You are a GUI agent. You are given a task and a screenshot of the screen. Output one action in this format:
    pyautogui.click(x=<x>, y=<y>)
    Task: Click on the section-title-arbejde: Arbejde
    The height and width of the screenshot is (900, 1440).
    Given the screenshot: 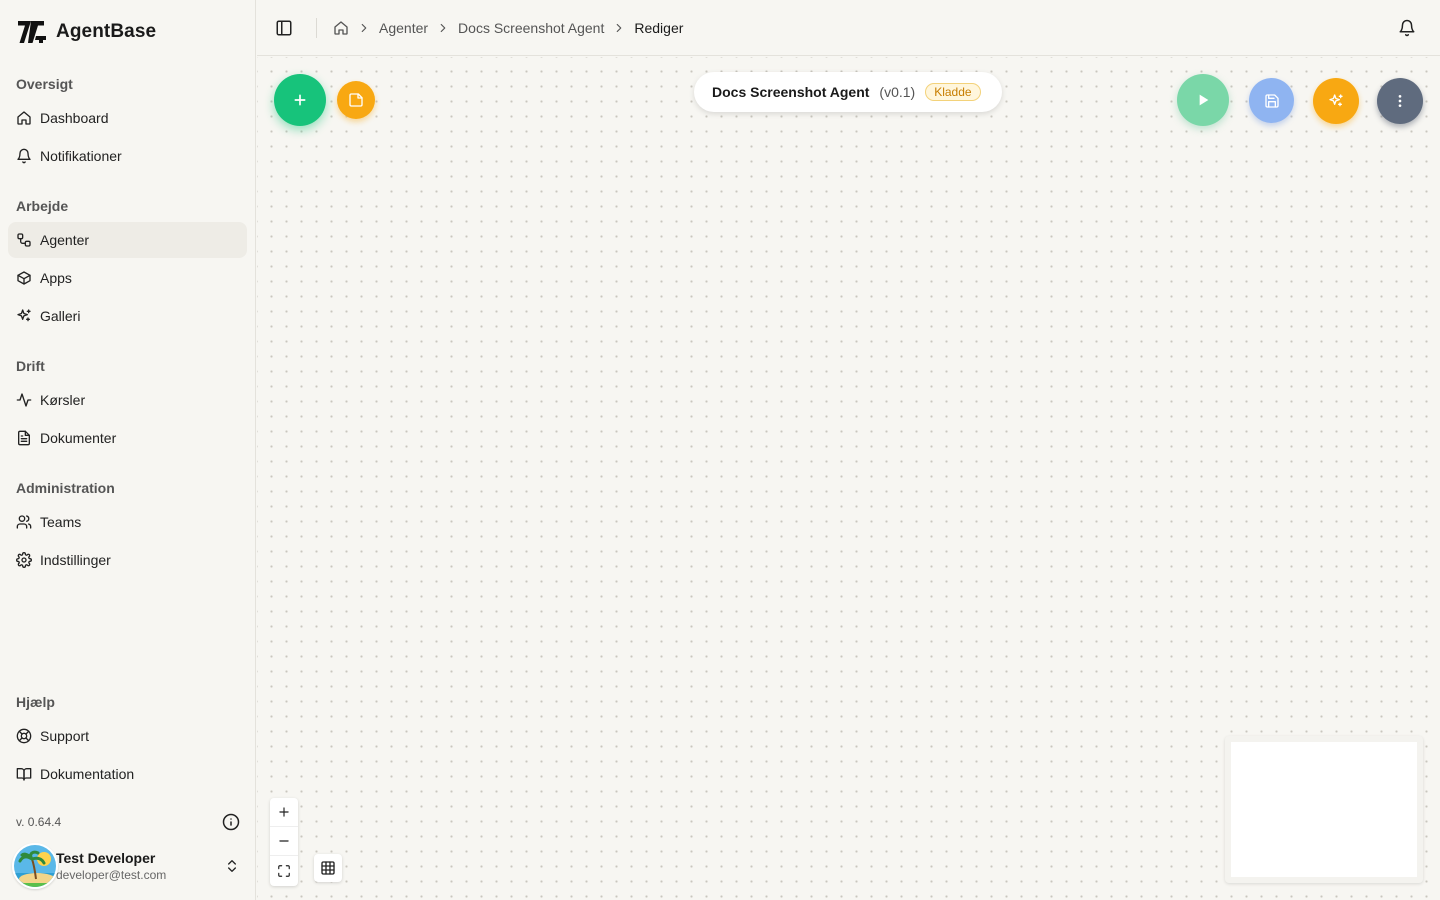 What is the action you would take?
    pyautogui.click(x=42, y=206)
    